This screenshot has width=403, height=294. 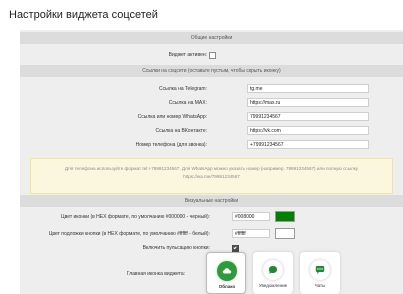 What do you see at coordinates (83, 15) in the screenshot?
I see `page-title: Настройки виджета соцсетей` at bounding box center [83, 15].